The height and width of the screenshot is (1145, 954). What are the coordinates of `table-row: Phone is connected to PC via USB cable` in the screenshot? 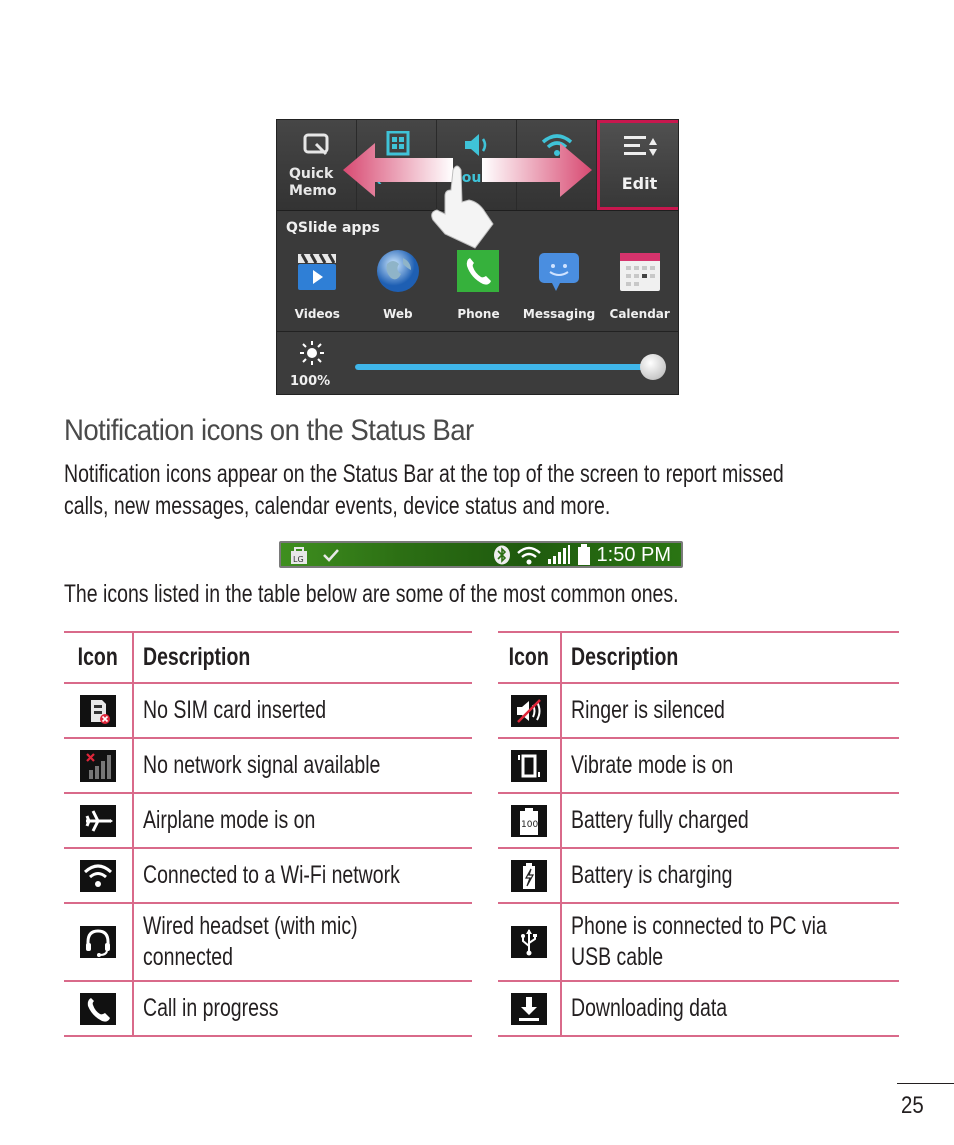 It's located at (698, 942).